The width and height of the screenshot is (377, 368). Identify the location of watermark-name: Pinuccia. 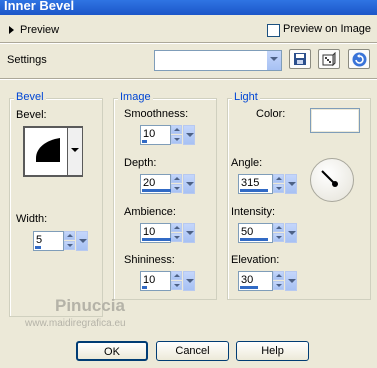
(90, 305).